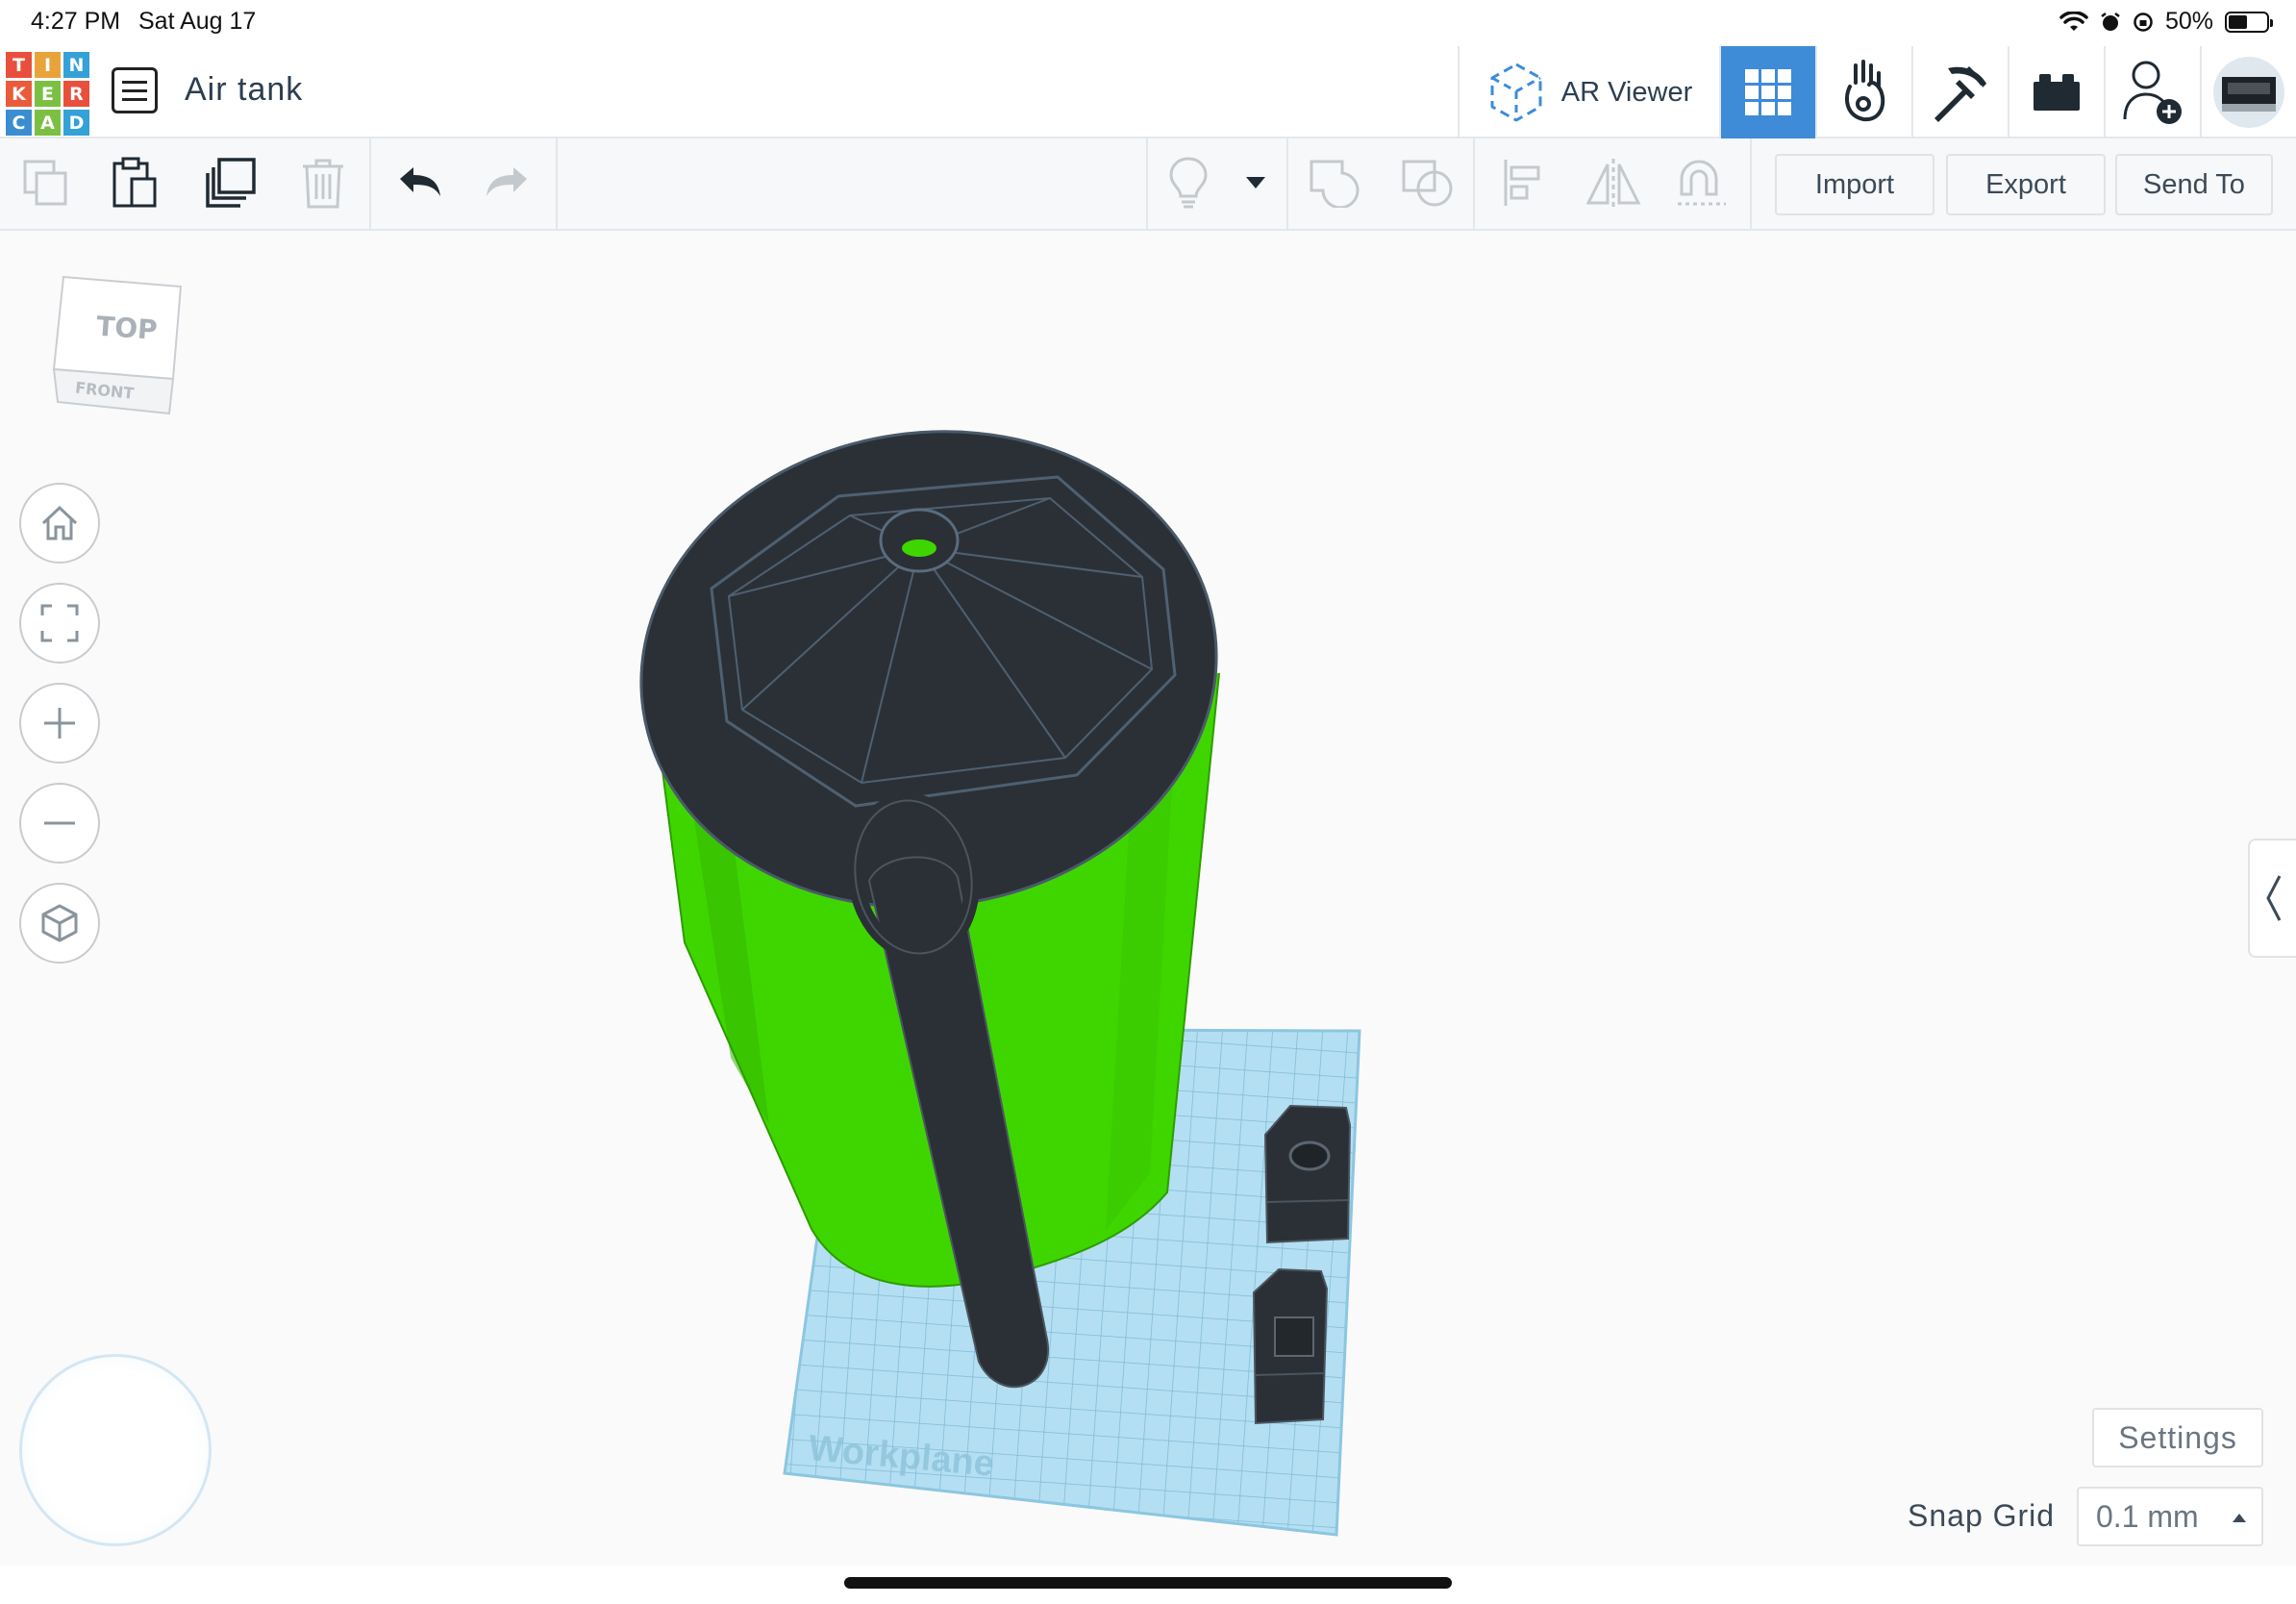 This screenshot has width=2296, height=1604. Describe the element at coordinates (1148, 92) in the screenshot. I see `app-header: T I N K E R C A D Air tank AR Viewer` at that location.